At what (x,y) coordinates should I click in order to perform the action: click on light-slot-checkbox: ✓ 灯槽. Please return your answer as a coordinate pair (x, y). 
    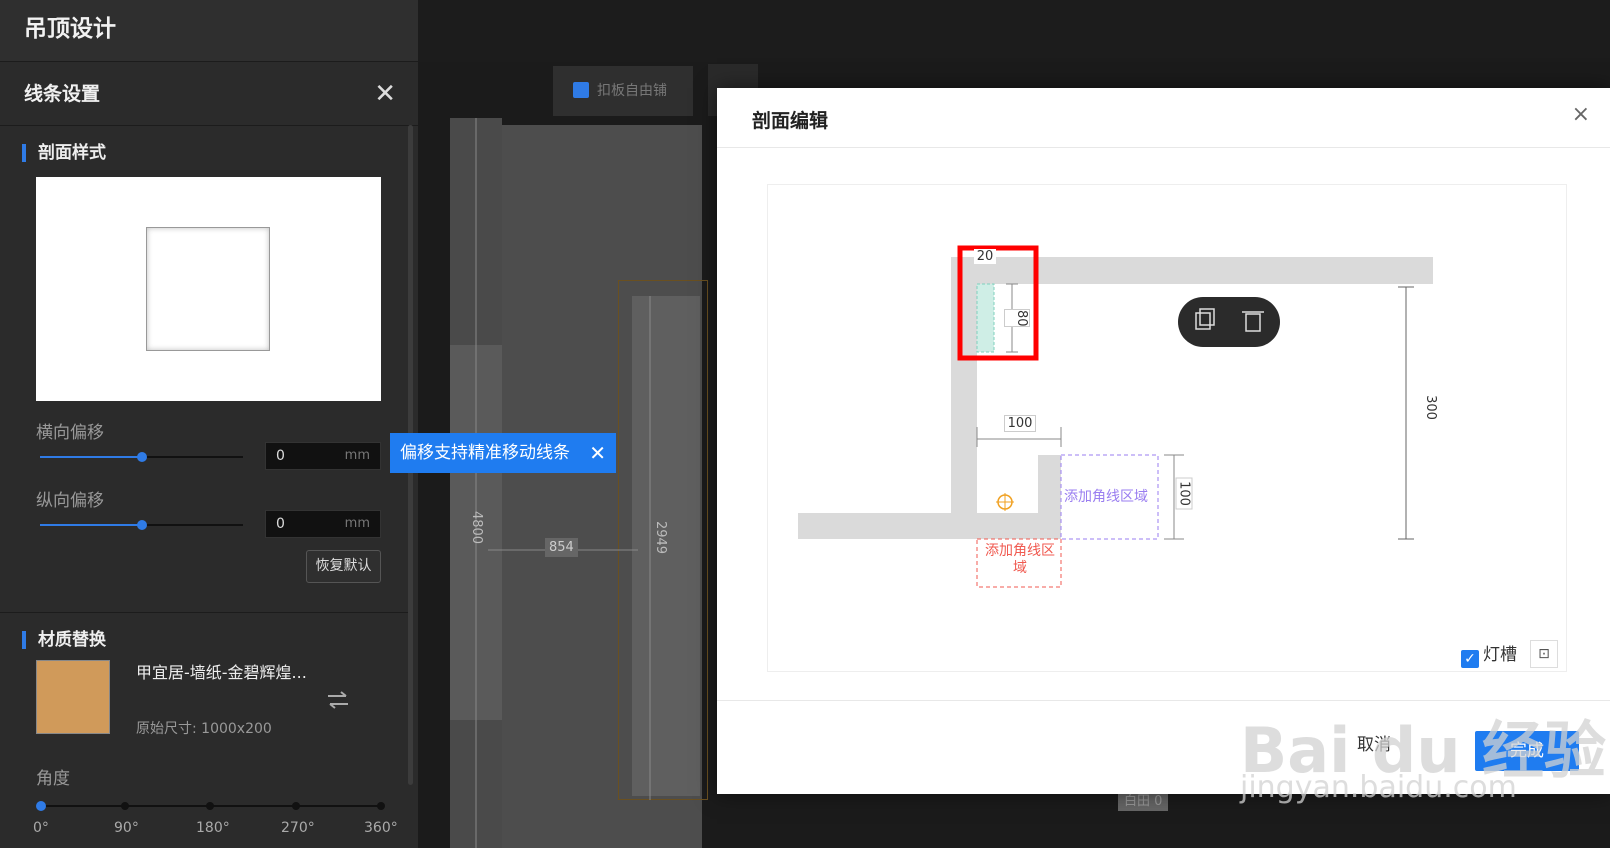
    Looking at the image, I should click on (1489, 654).